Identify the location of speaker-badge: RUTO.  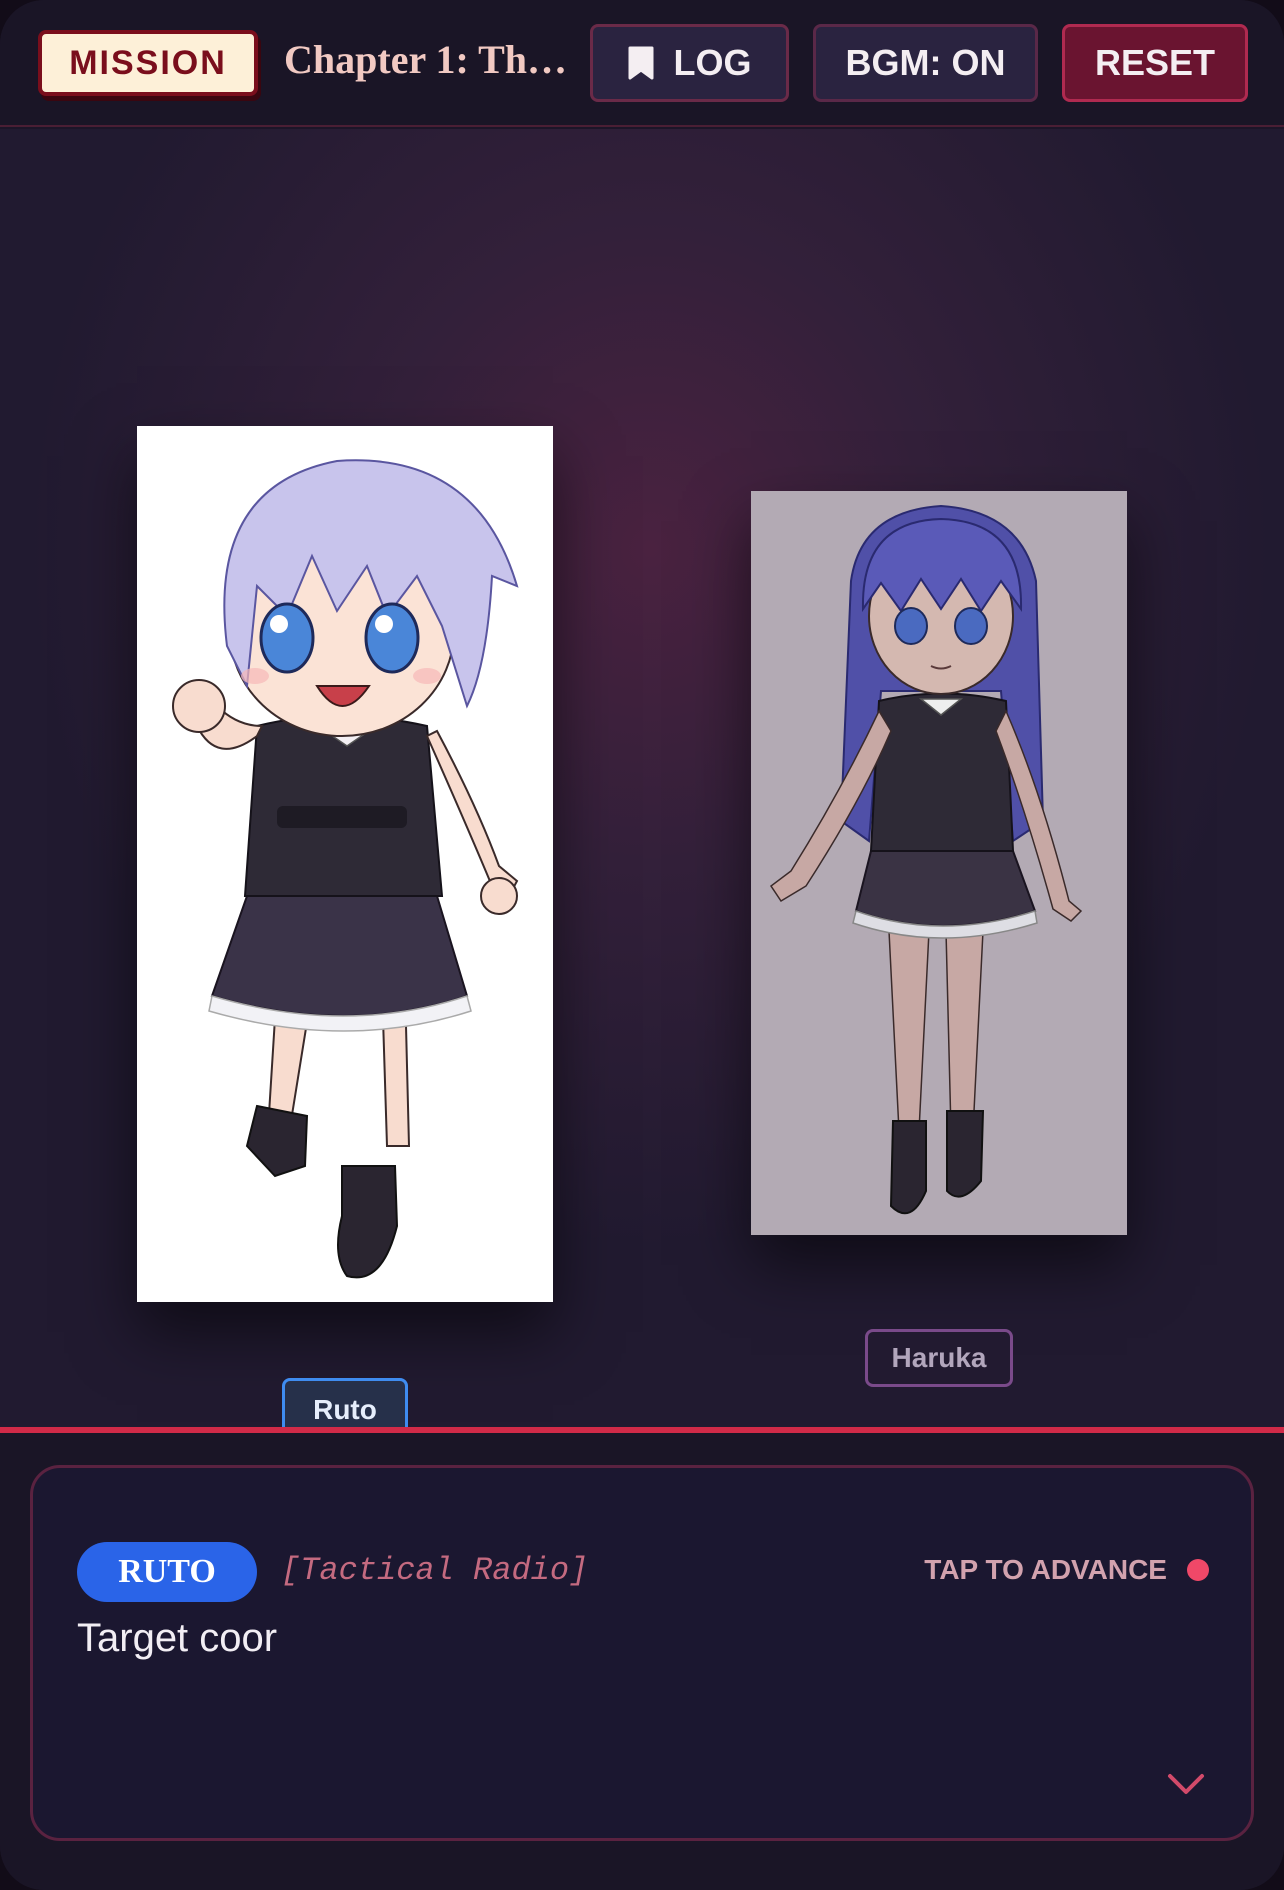
(167, 1572).